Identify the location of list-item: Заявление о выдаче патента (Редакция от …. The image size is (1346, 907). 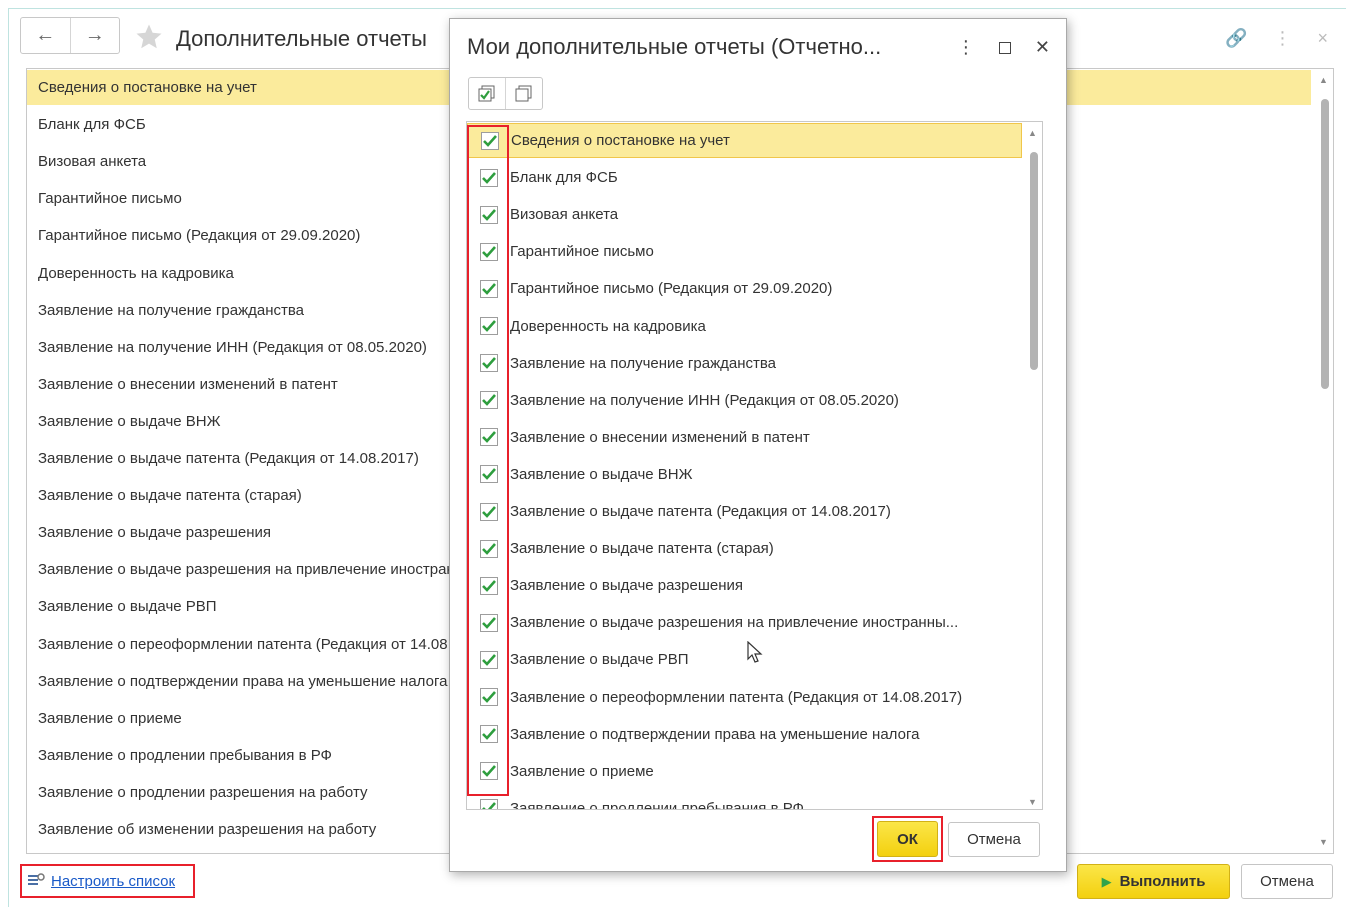
(744, 511).